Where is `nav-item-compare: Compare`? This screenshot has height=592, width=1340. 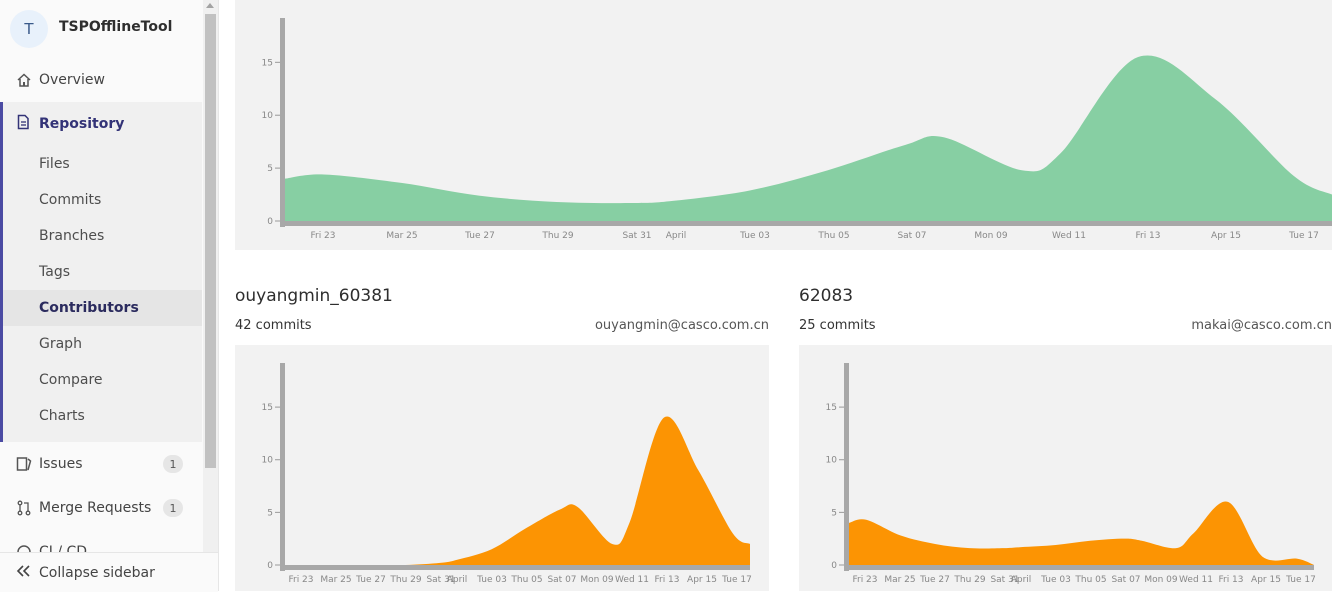
nav-item-compare: Compare is located at coordinates (102, 380).